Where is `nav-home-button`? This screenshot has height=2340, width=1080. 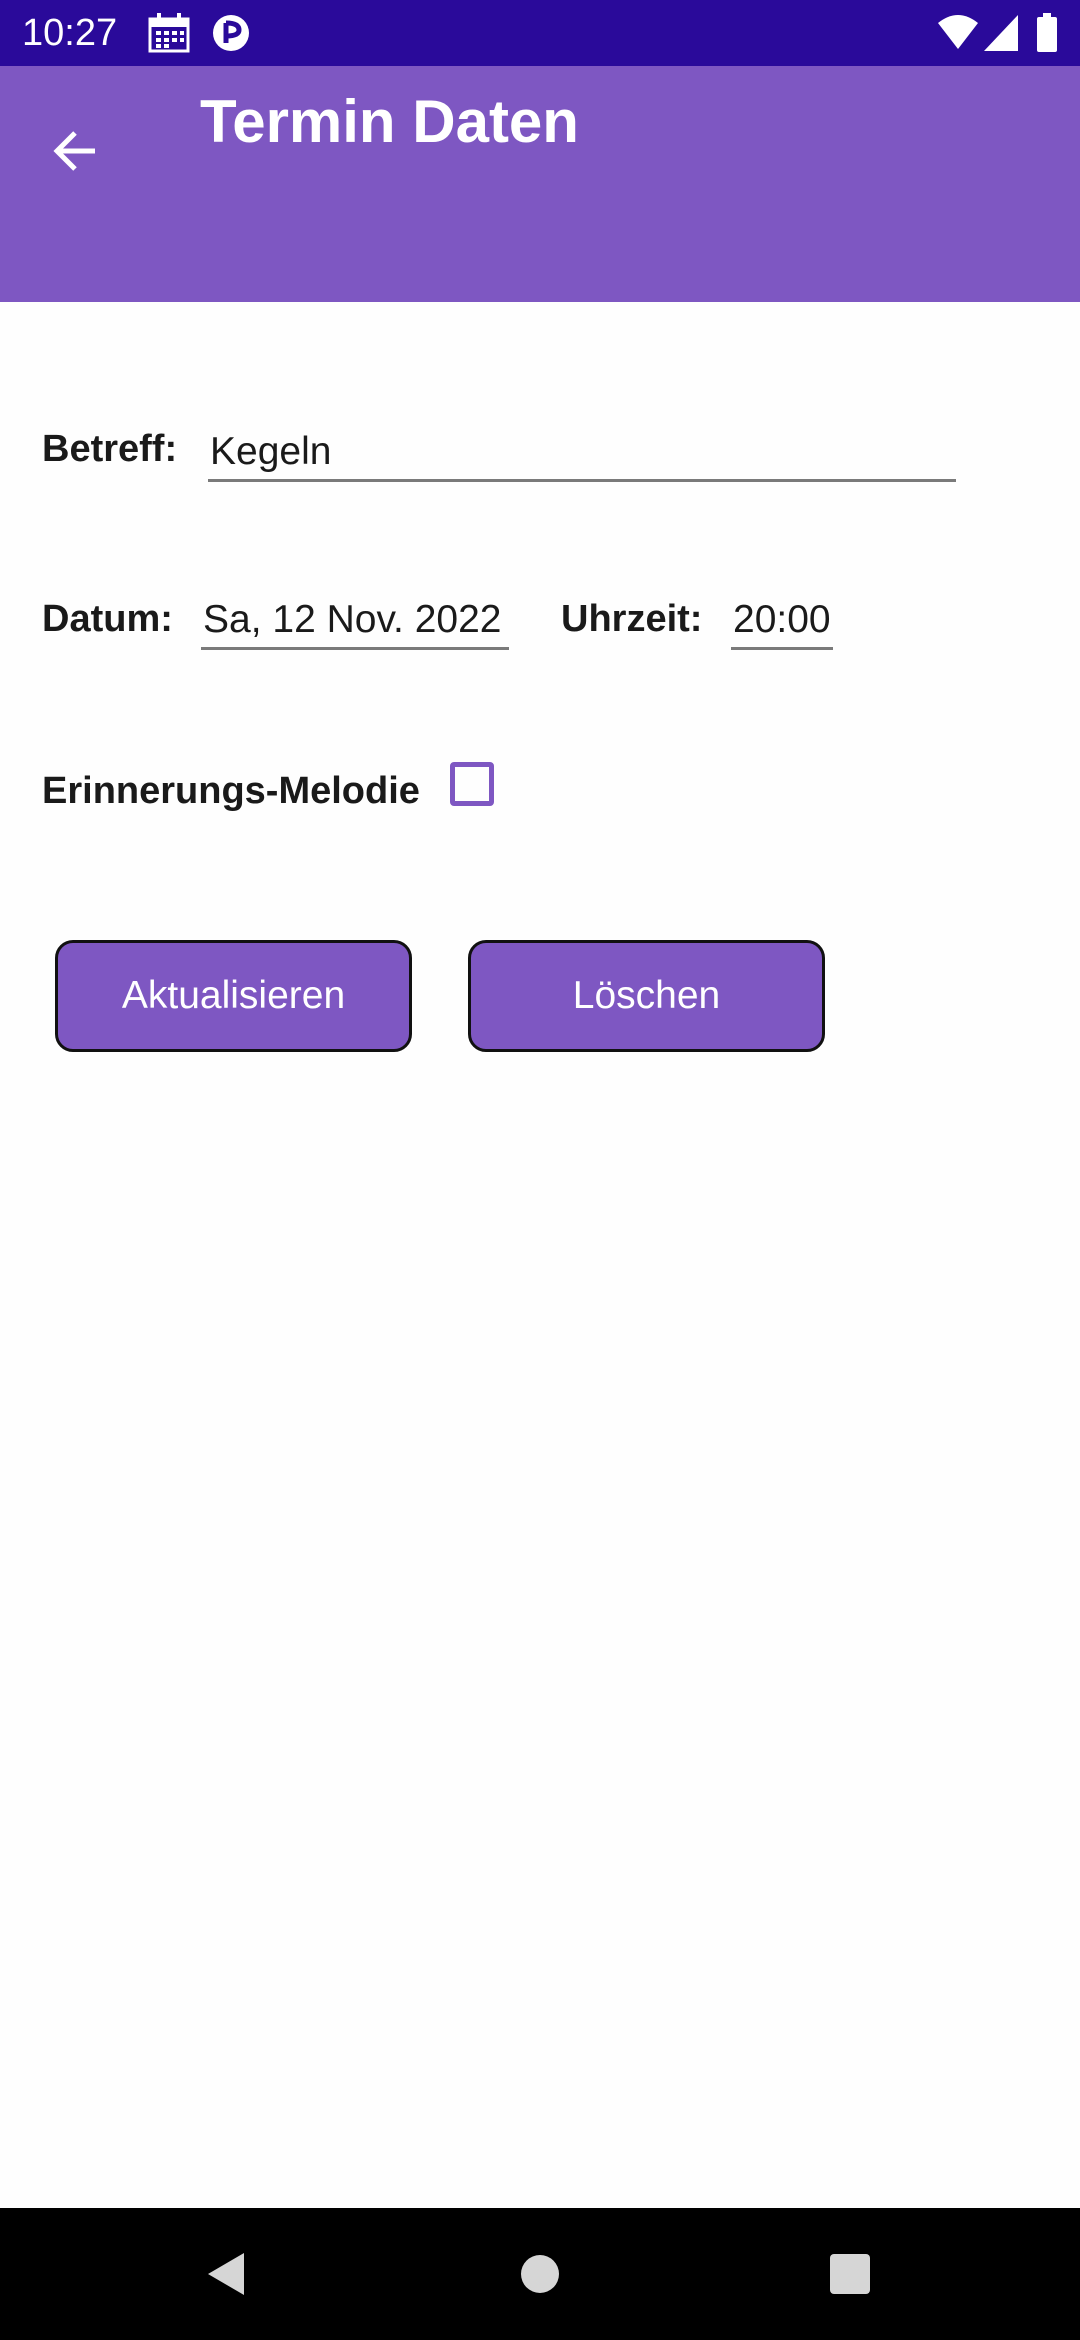 nav-home-button is located at coordinates (540, 2274).